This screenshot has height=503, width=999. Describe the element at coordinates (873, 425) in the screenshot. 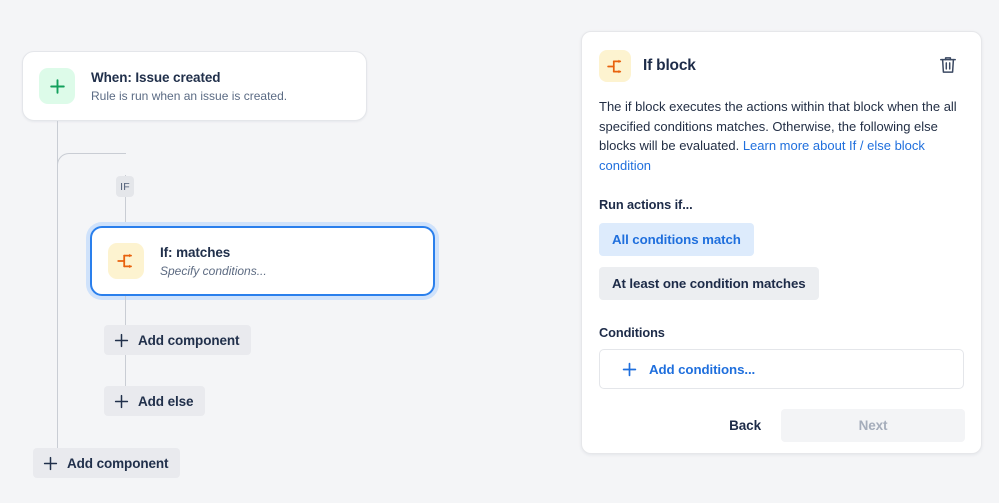

I see `next-button: Next` at that location.